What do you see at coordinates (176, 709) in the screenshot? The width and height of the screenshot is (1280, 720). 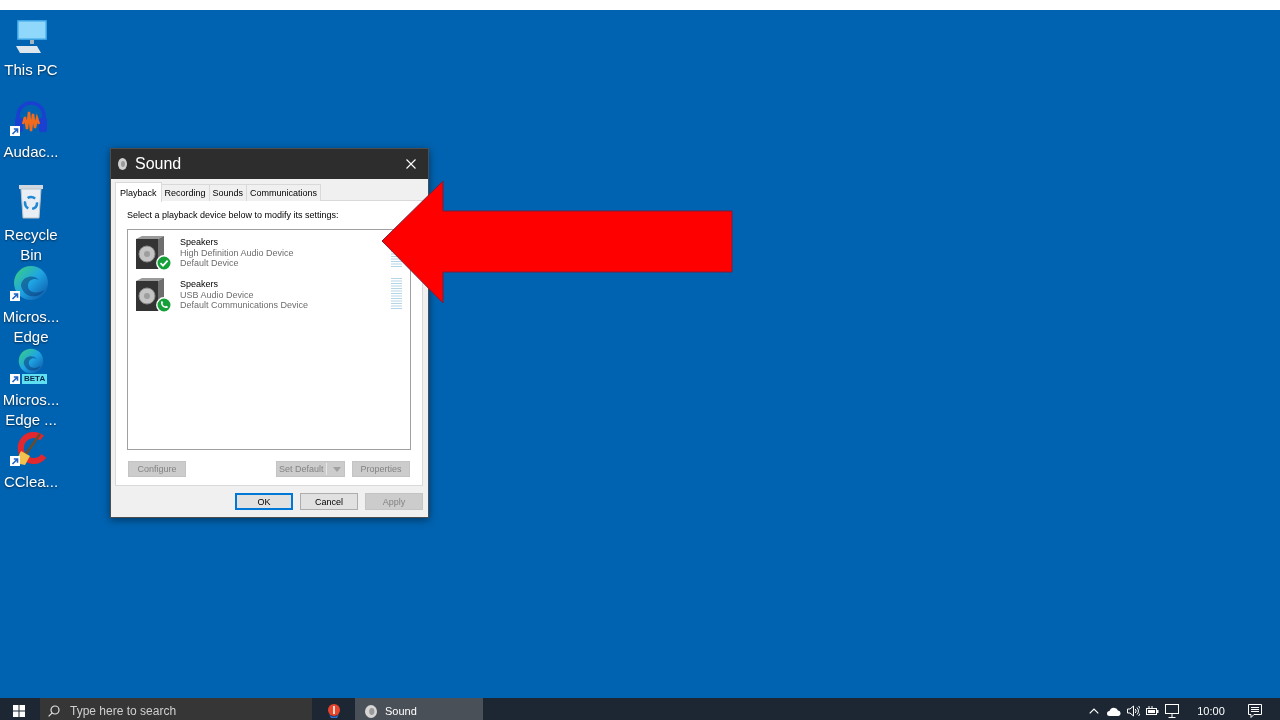 I see `search-field: Type here to search` at bounding box center [176, 709].